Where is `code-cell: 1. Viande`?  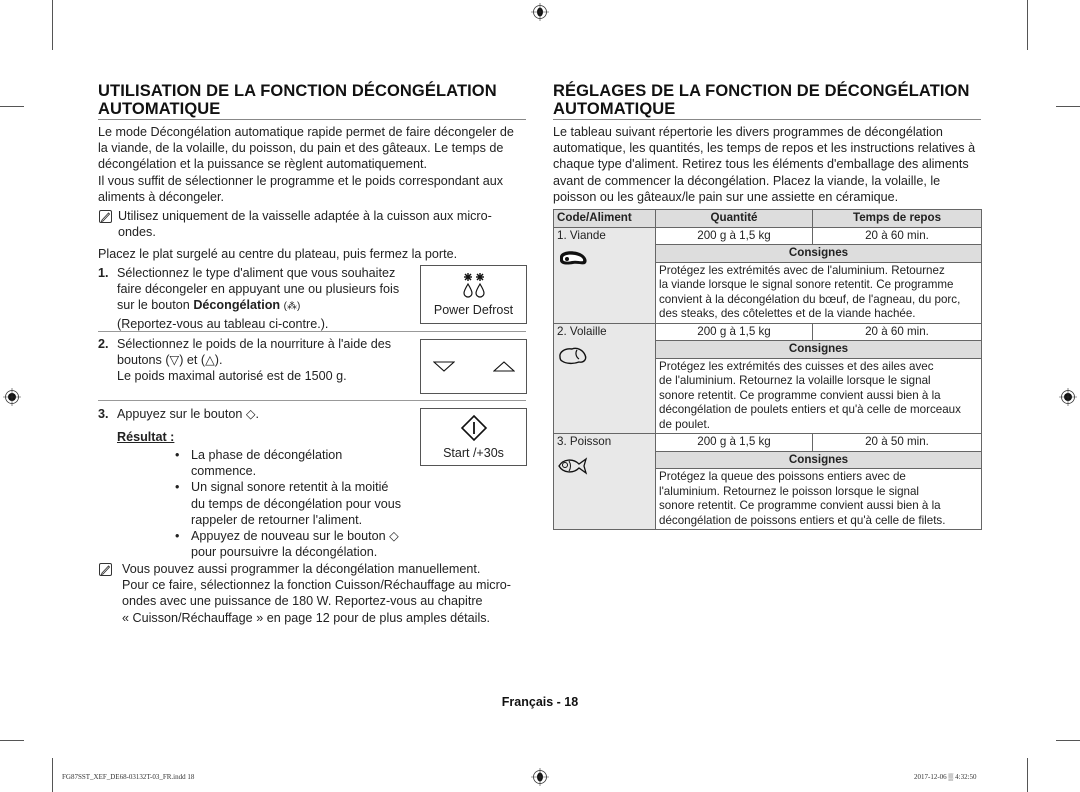 code-cell: 1. Viande is located at coordinates (604, 275).